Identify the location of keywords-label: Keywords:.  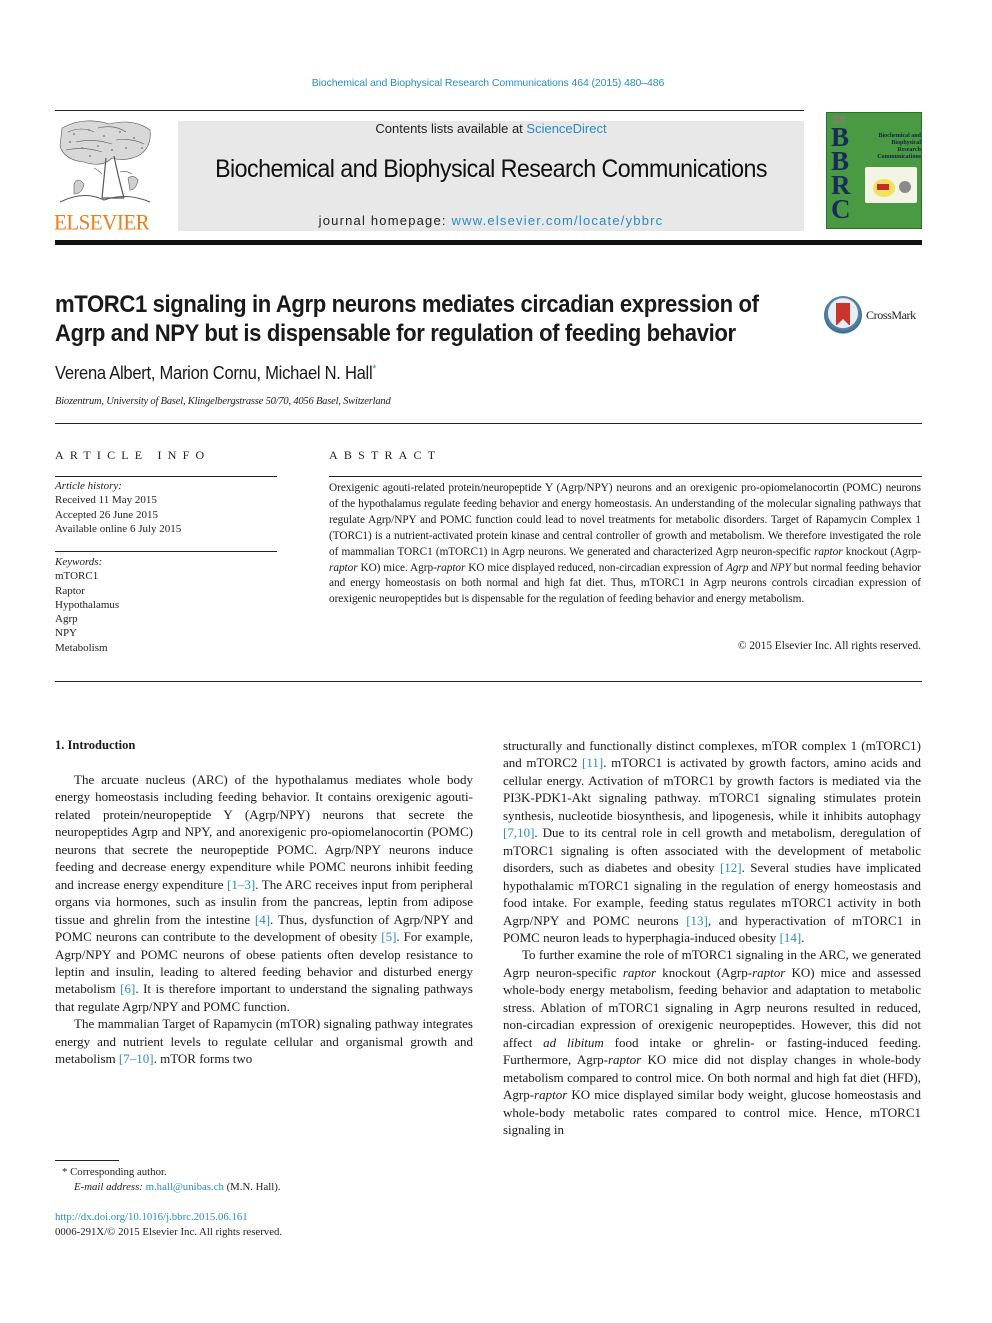
(79, 562).